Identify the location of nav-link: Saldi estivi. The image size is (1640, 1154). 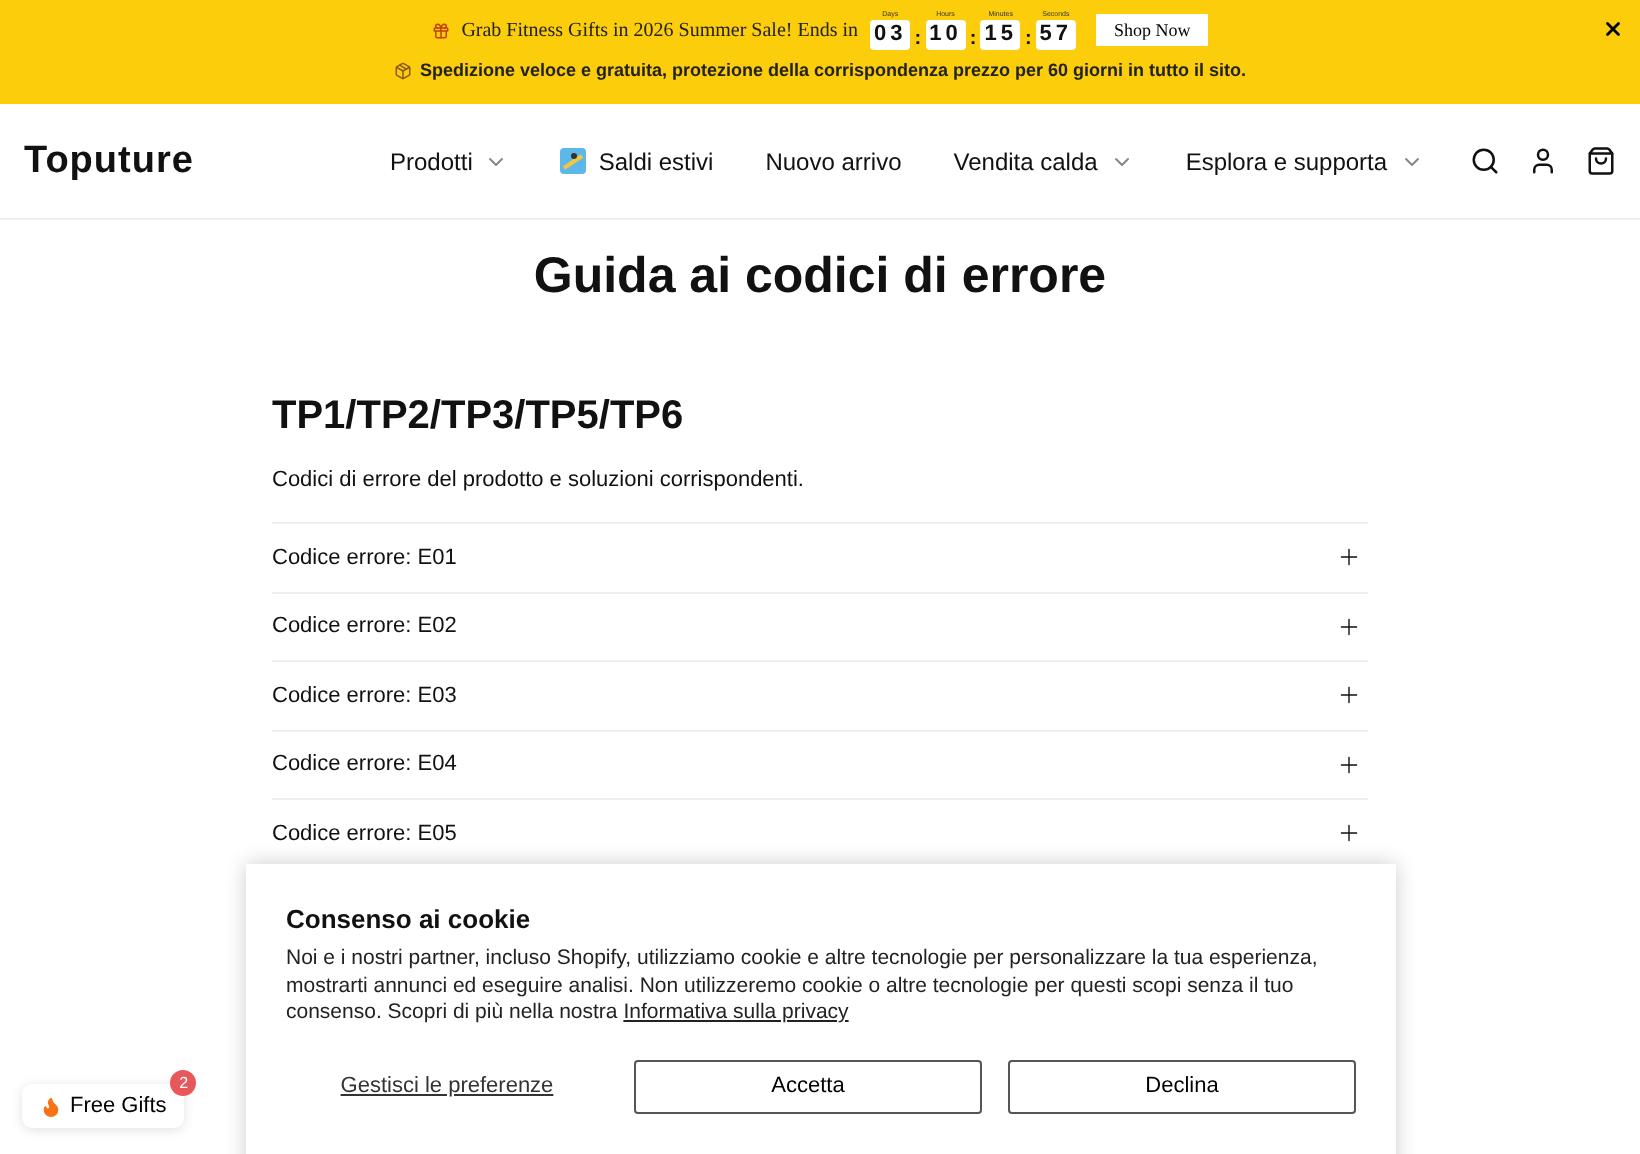
(637, 161).